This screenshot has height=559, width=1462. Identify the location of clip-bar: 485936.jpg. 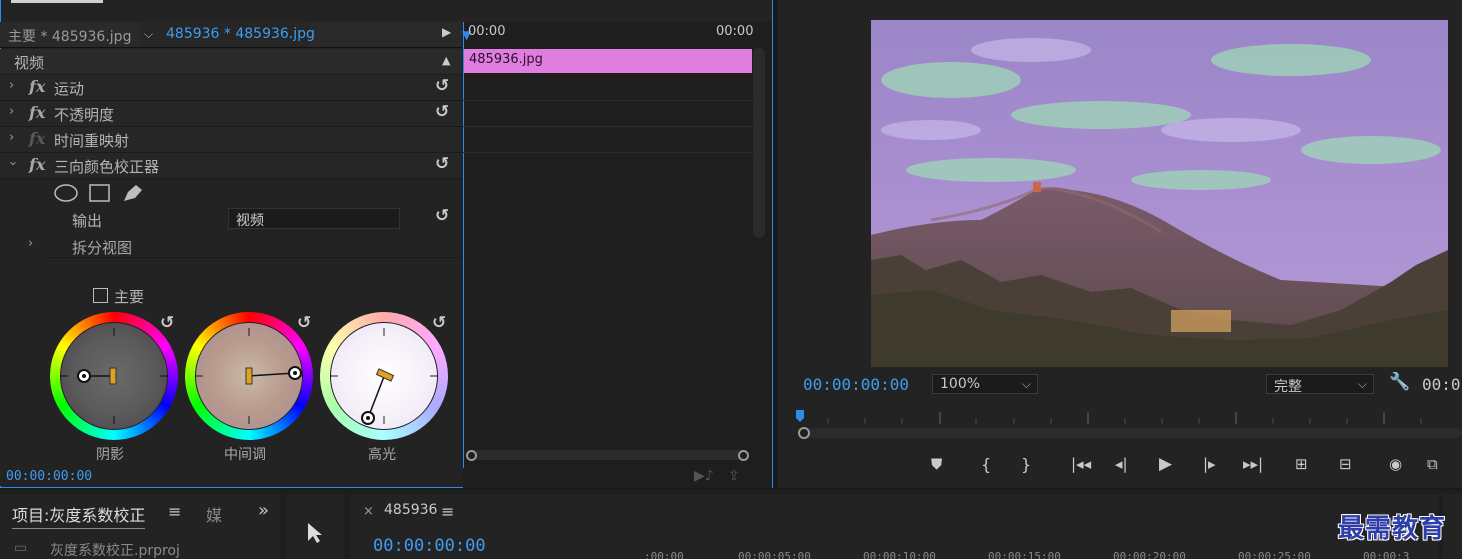
(608, 61).